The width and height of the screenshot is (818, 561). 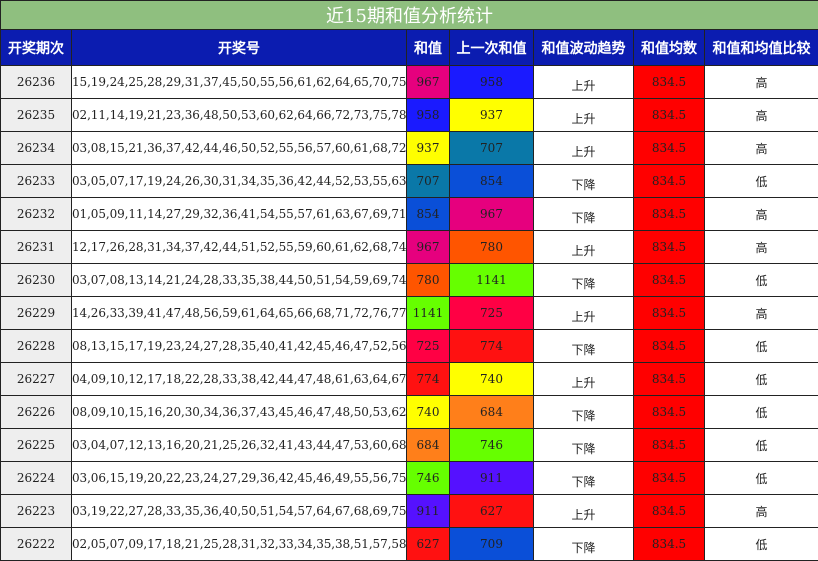 I want to click on header-row: 开奖期次 开奖号 和值 上一次和值 和值波动趋势 和值均数 和值和均值比较, so click(x=409, y=48).